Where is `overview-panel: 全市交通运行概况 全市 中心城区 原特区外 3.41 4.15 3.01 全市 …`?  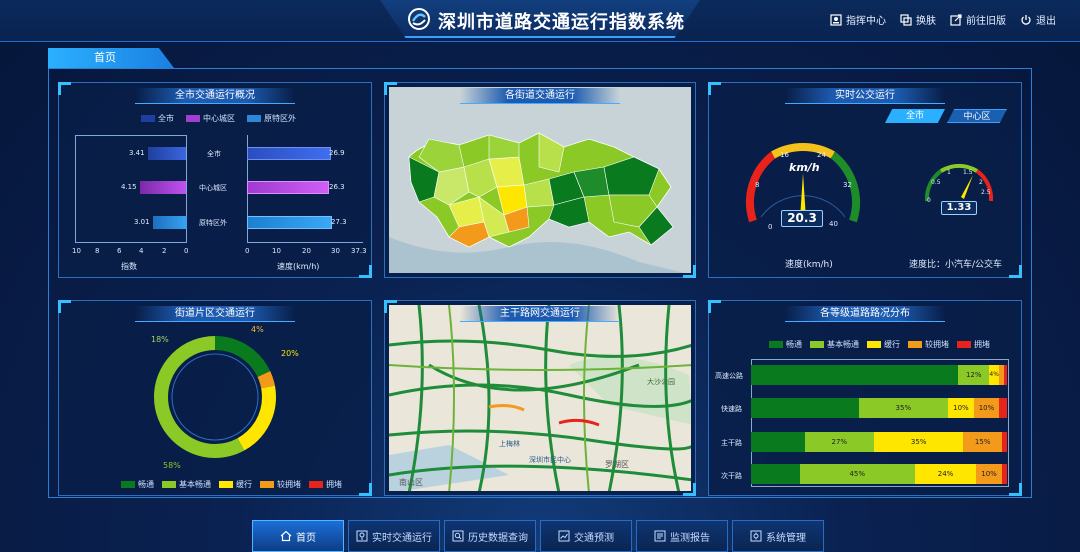
overview-panel: 全市交通运行概况 全市 中心城区 原特区外 3.41 4.15 3.01 全市 … is located at coordinates (215, 180).